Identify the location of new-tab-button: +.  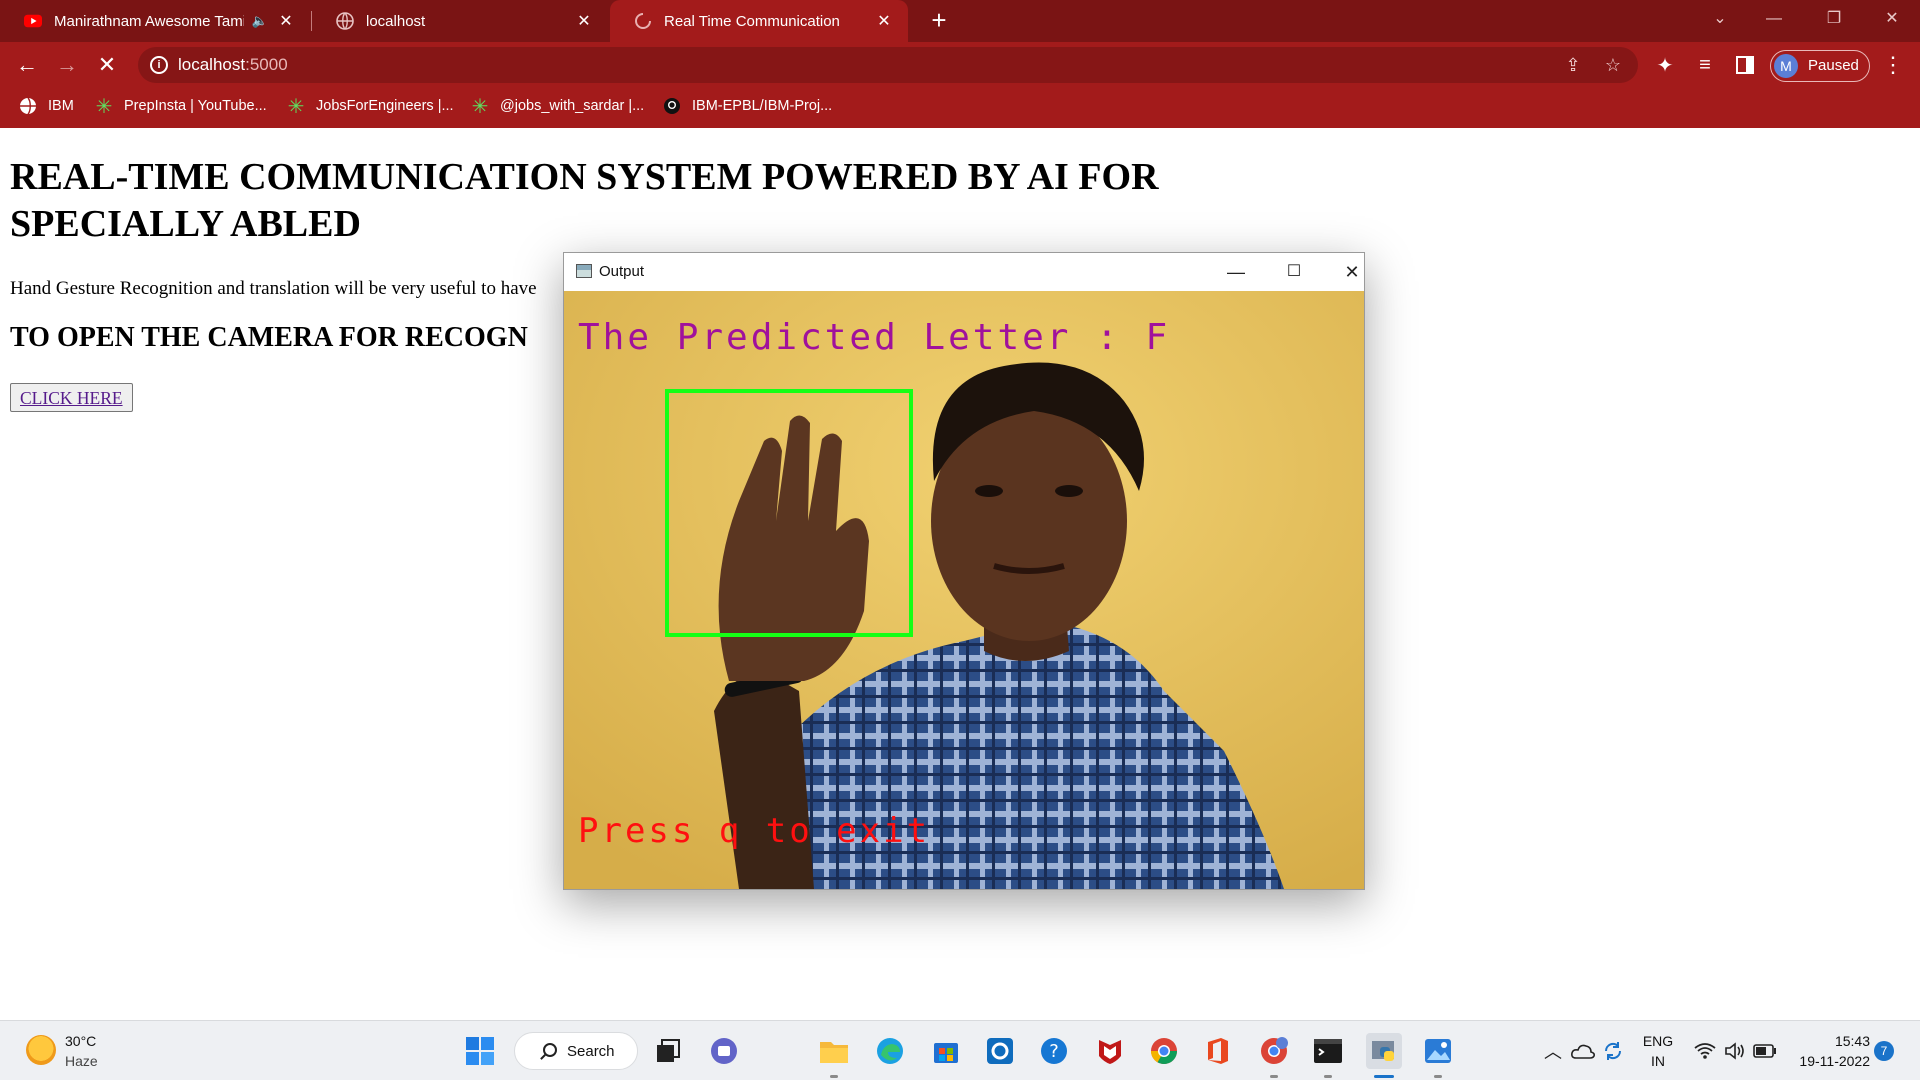
(939, 21).